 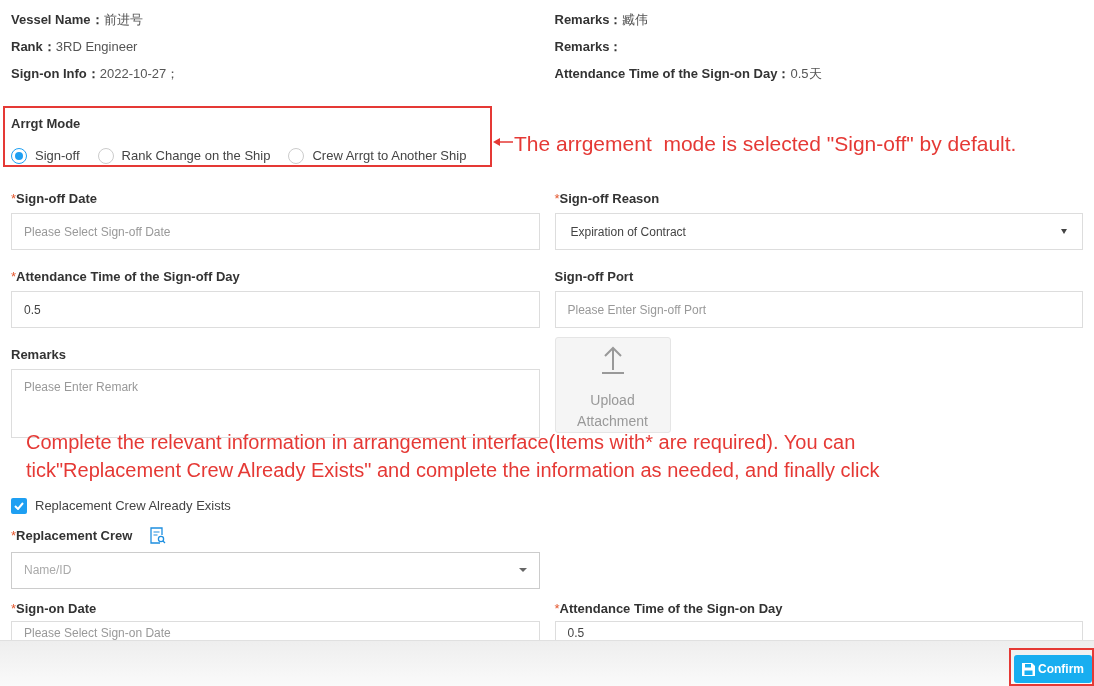 What do you see at coordinates (55, 73) in the screenshot?
I see `info-label: Sign-on Info：` at bounding box center [55, 73].